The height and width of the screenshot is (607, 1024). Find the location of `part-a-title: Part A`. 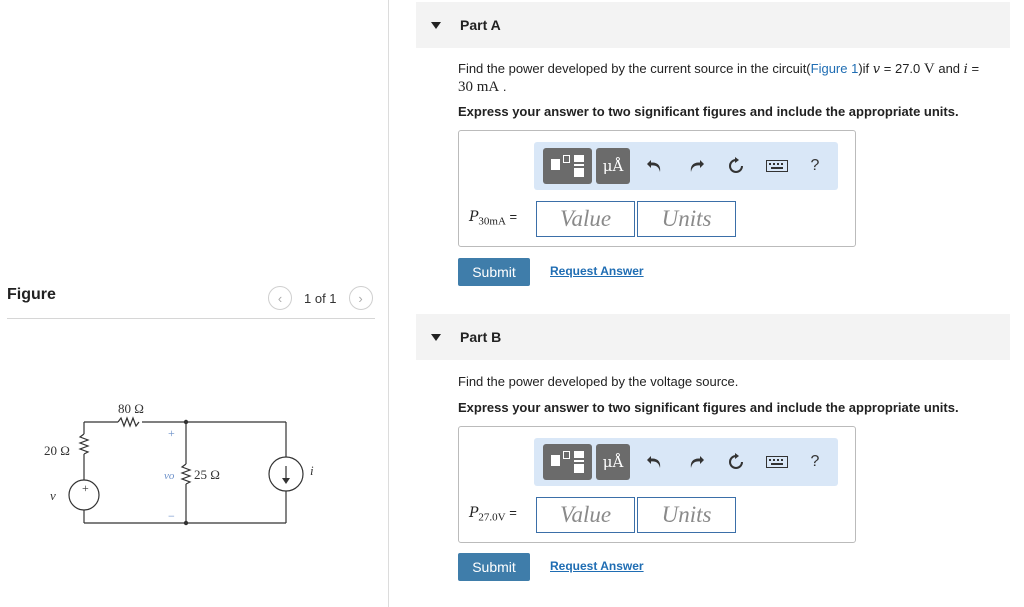

part-a-title: Part A is located at coordinates (480, 25).